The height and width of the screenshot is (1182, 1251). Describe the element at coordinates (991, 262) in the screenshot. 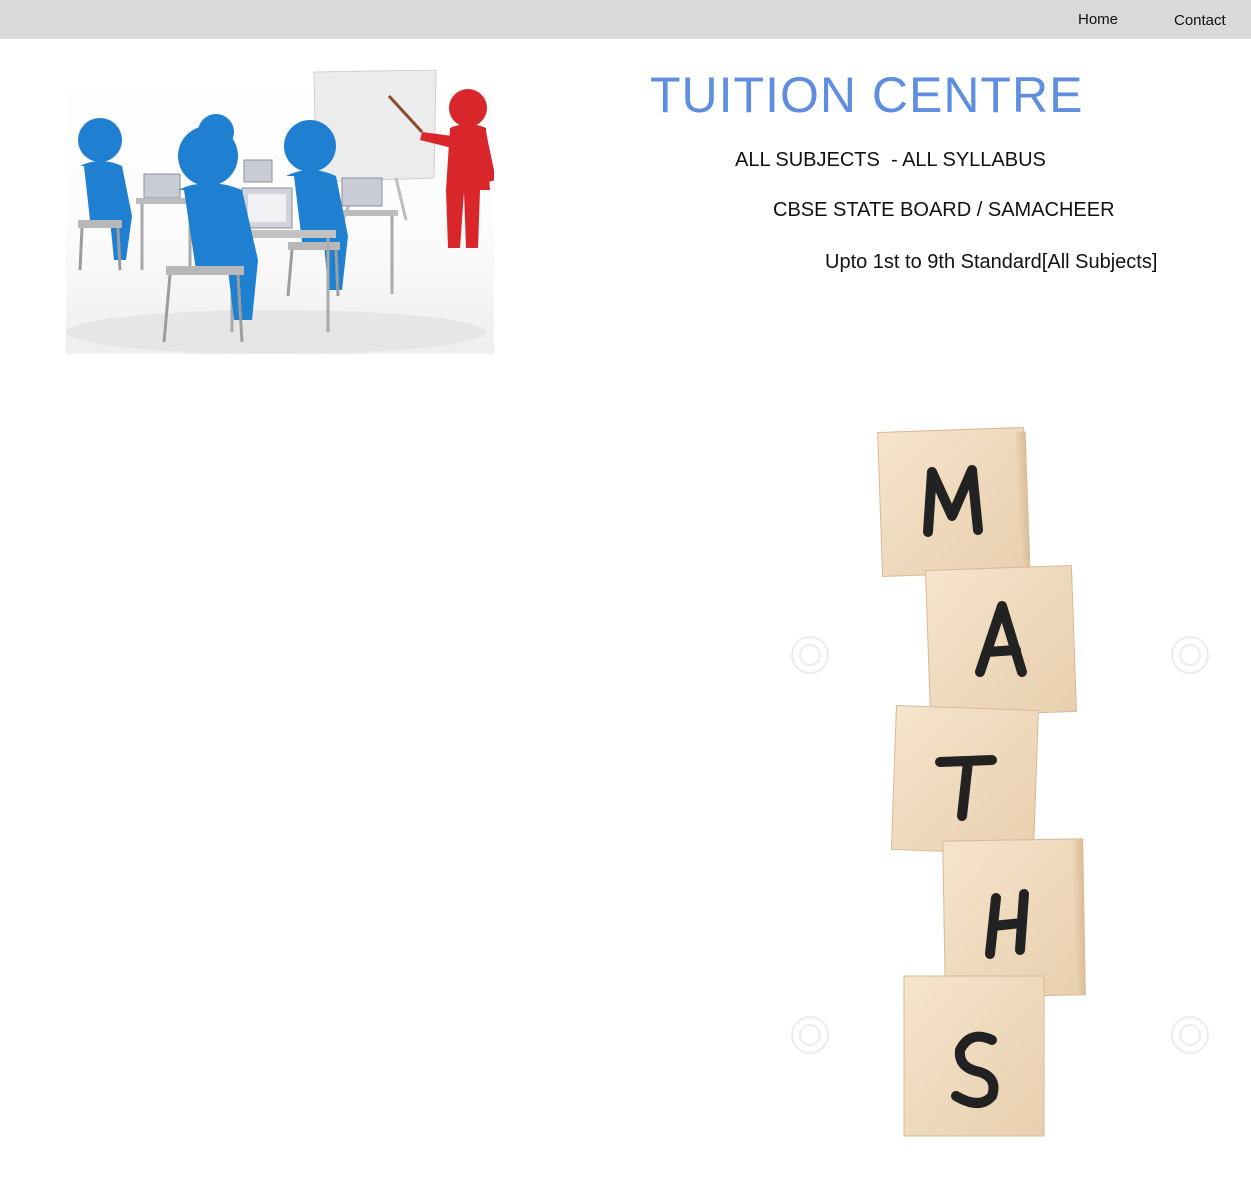

I see `standard-tagline: Upto 1st to 9th Standard[All Subjects]` at that location.